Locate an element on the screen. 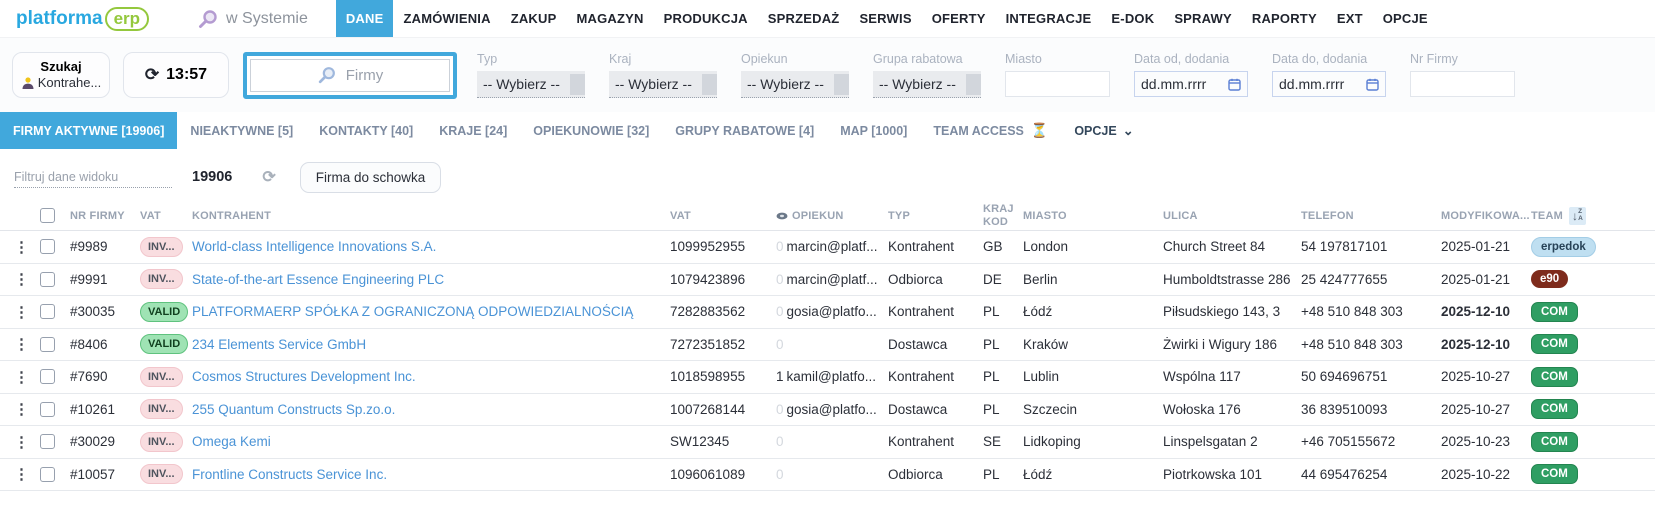 The image size is (1655, 512). col-kontrahent: KONTRAHENT is located at coordinates (431, 216).